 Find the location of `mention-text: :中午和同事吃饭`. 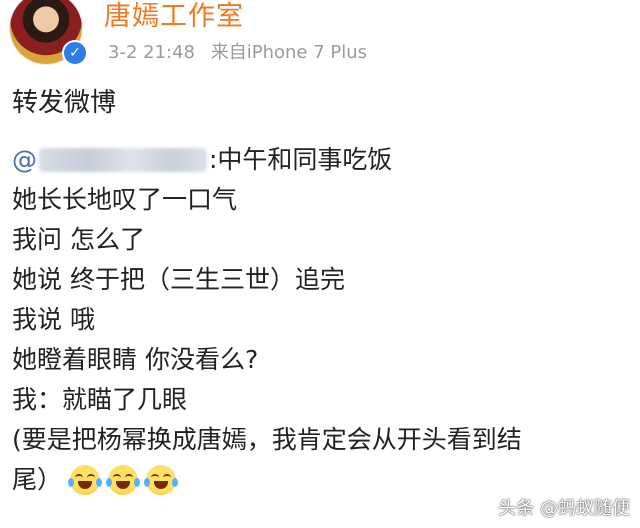

mention-text: :中午和同事吃饭 is located at coordinates (301, 159).